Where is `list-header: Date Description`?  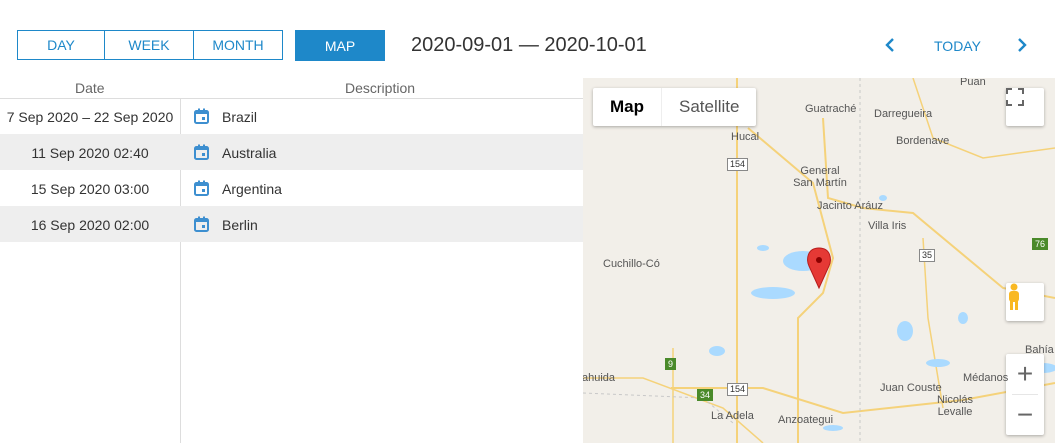 list-header: Date Description is located at coordinates (291, 88).